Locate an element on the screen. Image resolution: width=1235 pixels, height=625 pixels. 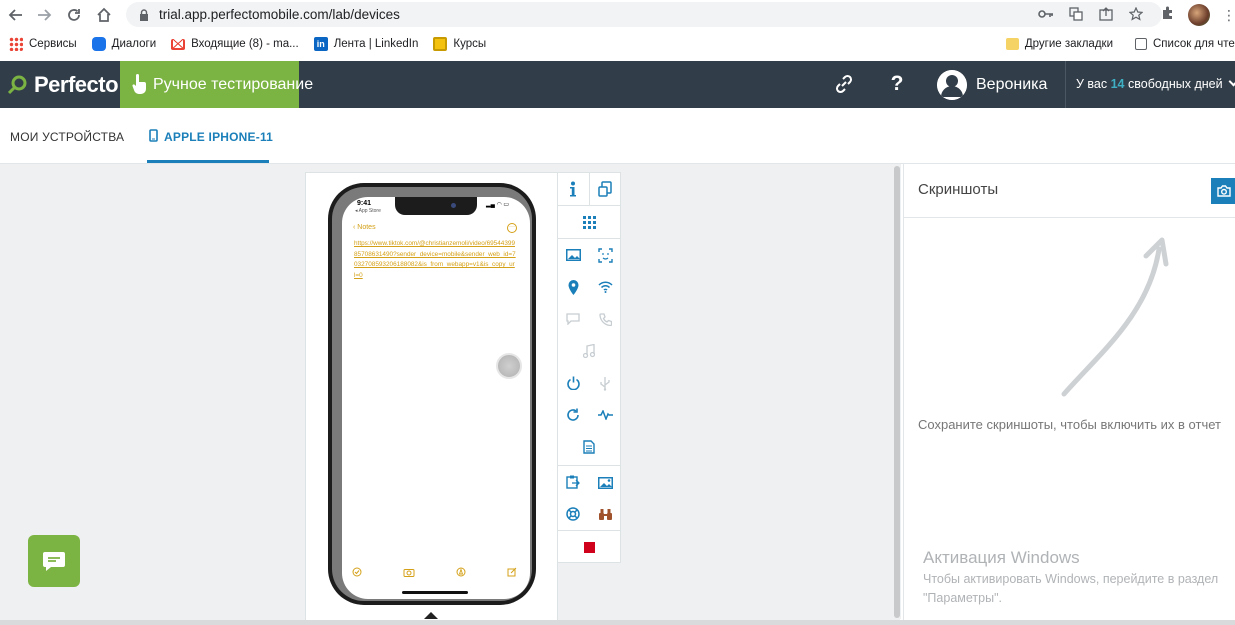
home-button is located at coordinates (104, 15).